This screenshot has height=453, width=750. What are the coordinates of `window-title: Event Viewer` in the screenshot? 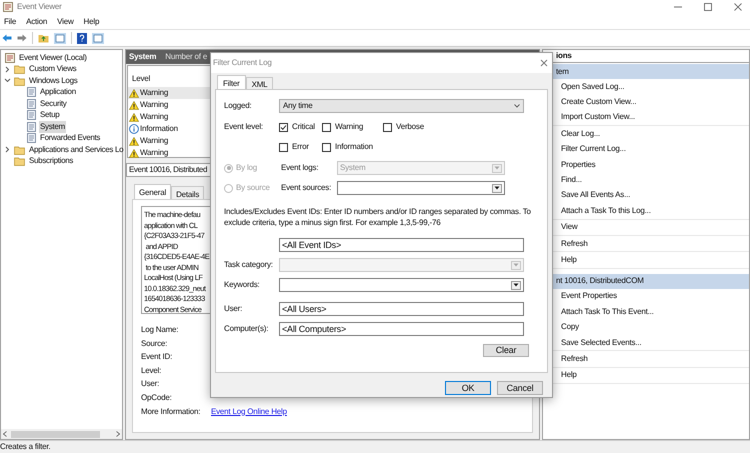 It's located at (39, 7).